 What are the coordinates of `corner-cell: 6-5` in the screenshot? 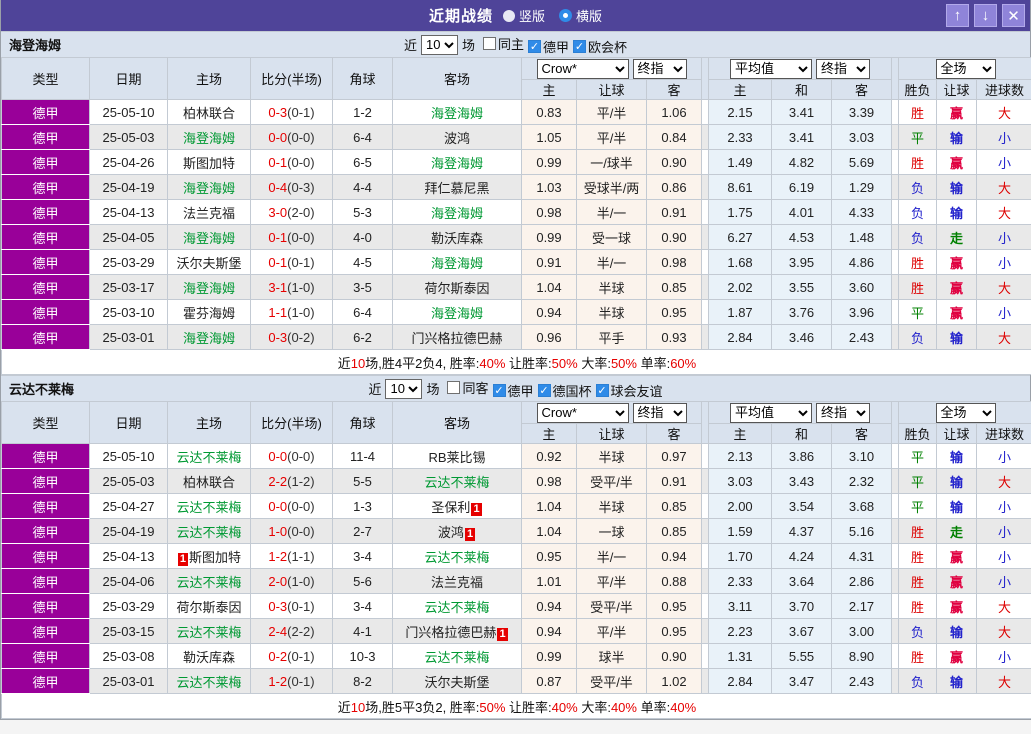 It's located at (362, 162).